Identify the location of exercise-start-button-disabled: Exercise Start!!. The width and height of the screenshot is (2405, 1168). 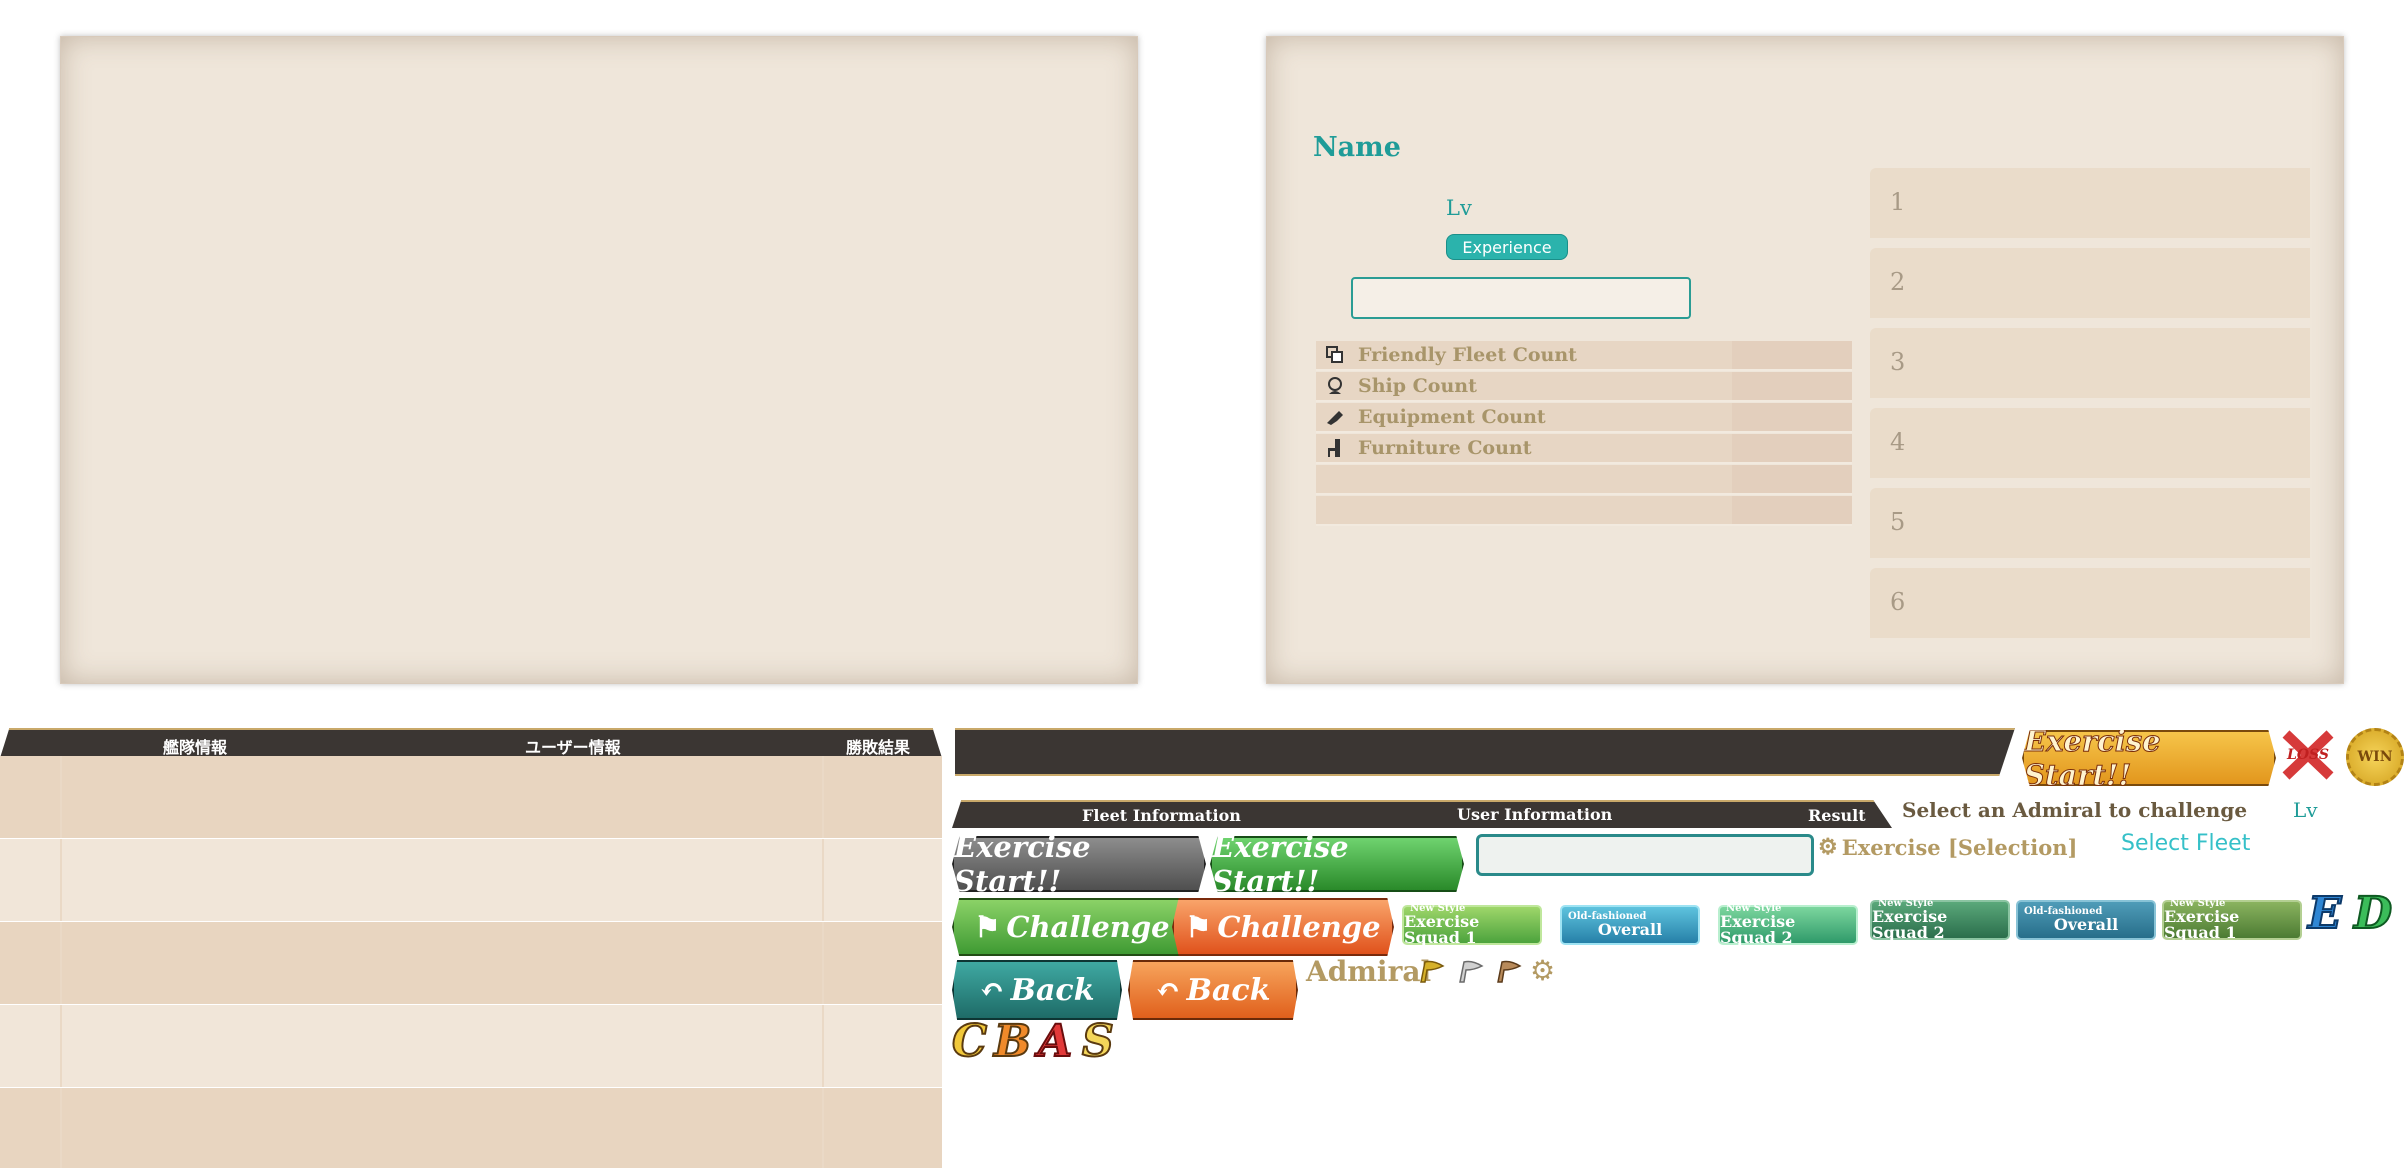
(1079, 864).